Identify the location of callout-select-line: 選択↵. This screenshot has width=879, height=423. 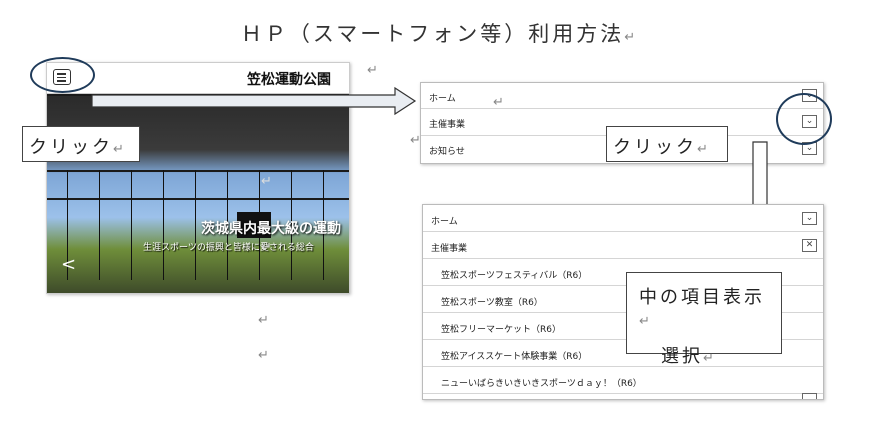
(715, 355).